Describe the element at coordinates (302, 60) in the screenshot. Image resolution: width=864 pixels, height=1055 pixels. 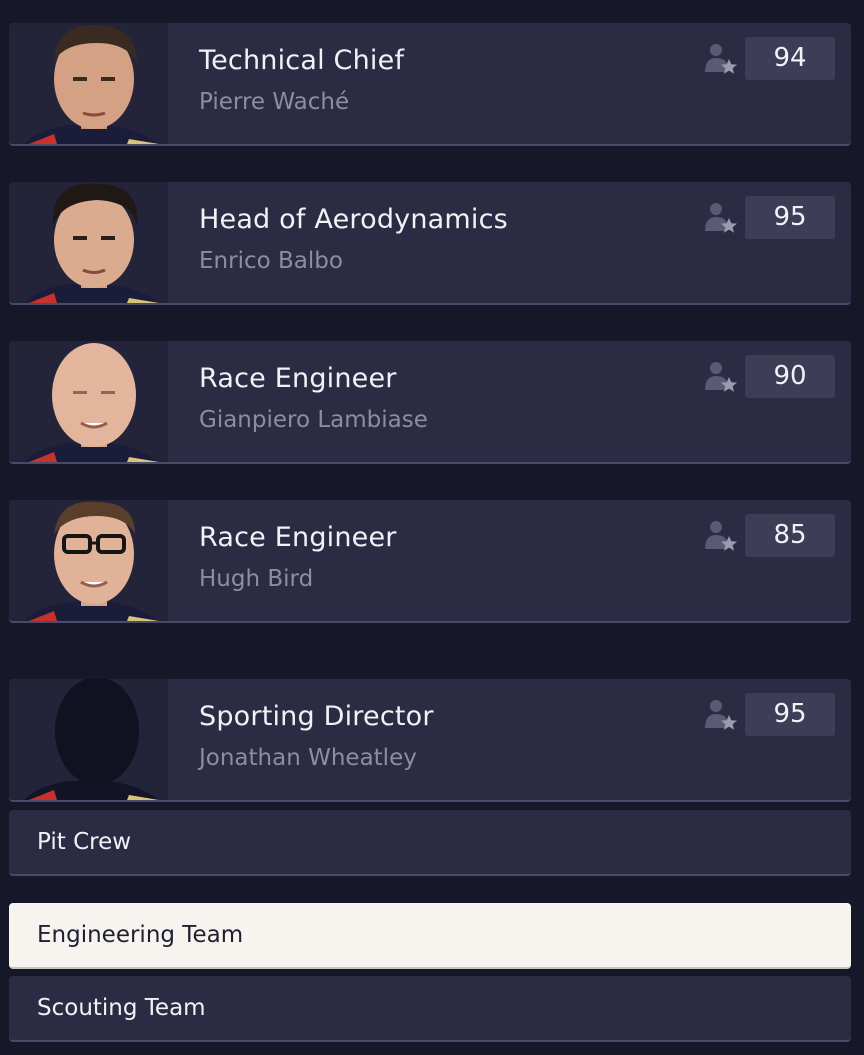
I see `staff-role: Technical Chief` at that location.